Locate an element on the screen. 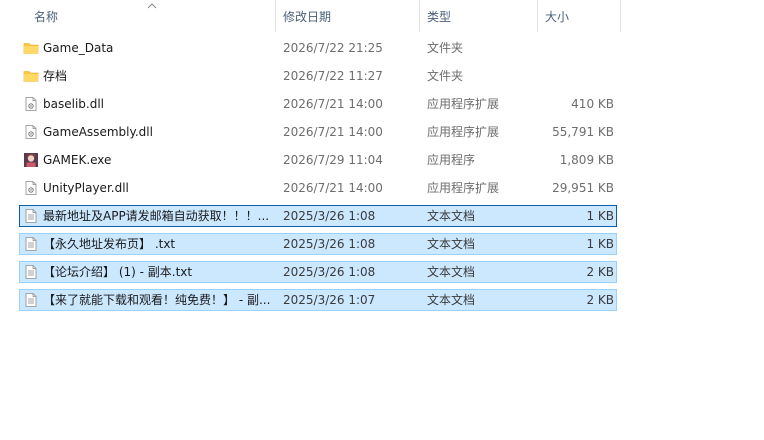 The width and height of the screenshot is (764, 440). file-name: 【论坛介绍】 (1) - 副本.txt is located at coordinates (118, 272).